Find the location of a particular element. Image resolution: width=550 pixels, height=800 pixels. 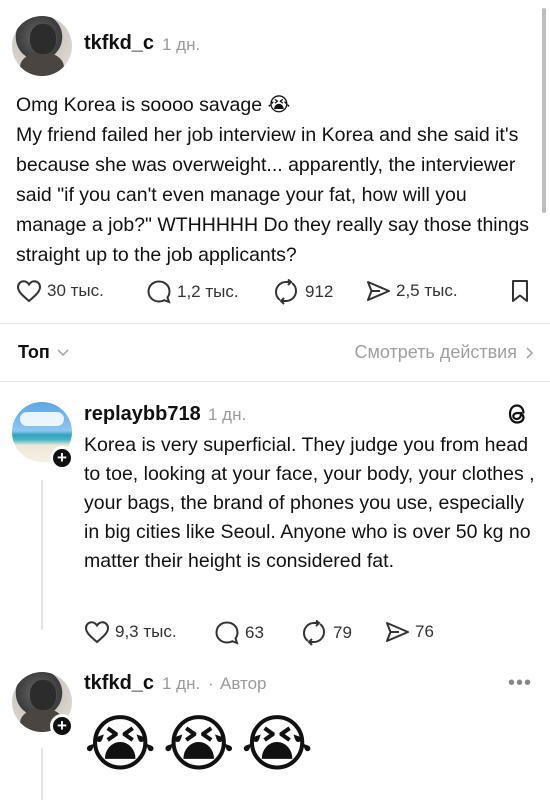

sort-dropdown: Топ is located at coordinates (44, 352).